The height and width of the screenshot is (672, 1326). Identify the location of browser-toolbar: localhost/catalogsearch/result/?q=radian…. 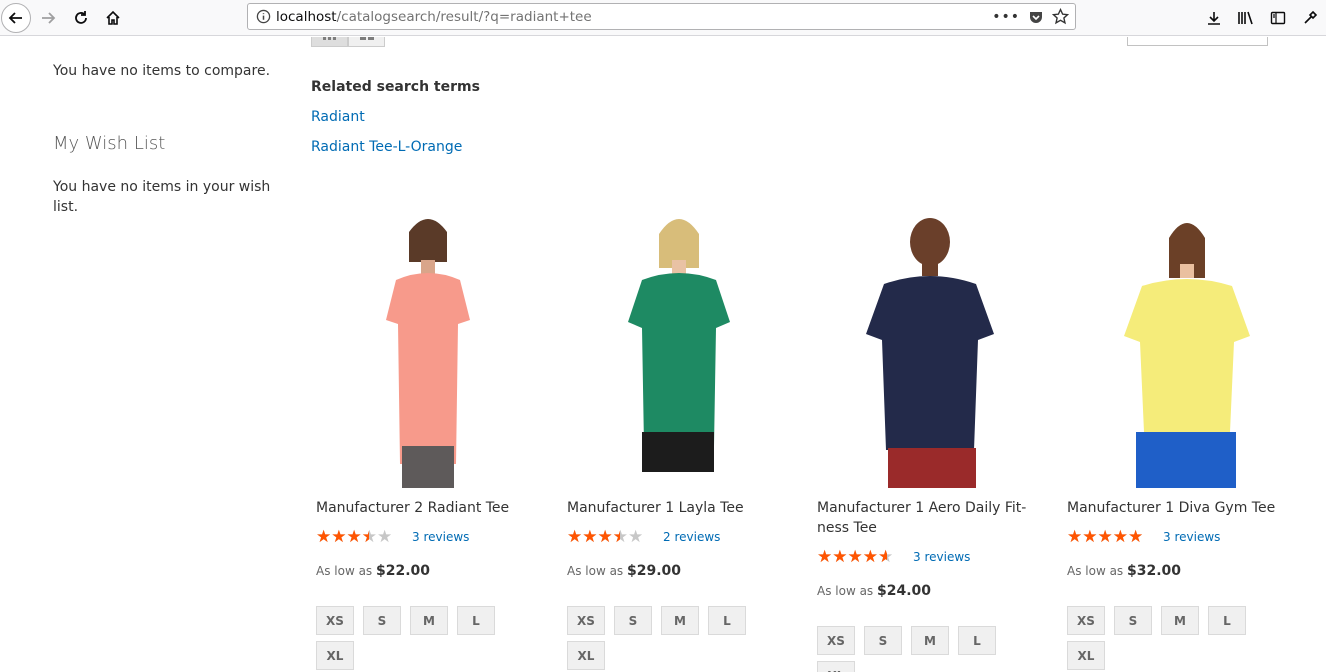
(663, 18).